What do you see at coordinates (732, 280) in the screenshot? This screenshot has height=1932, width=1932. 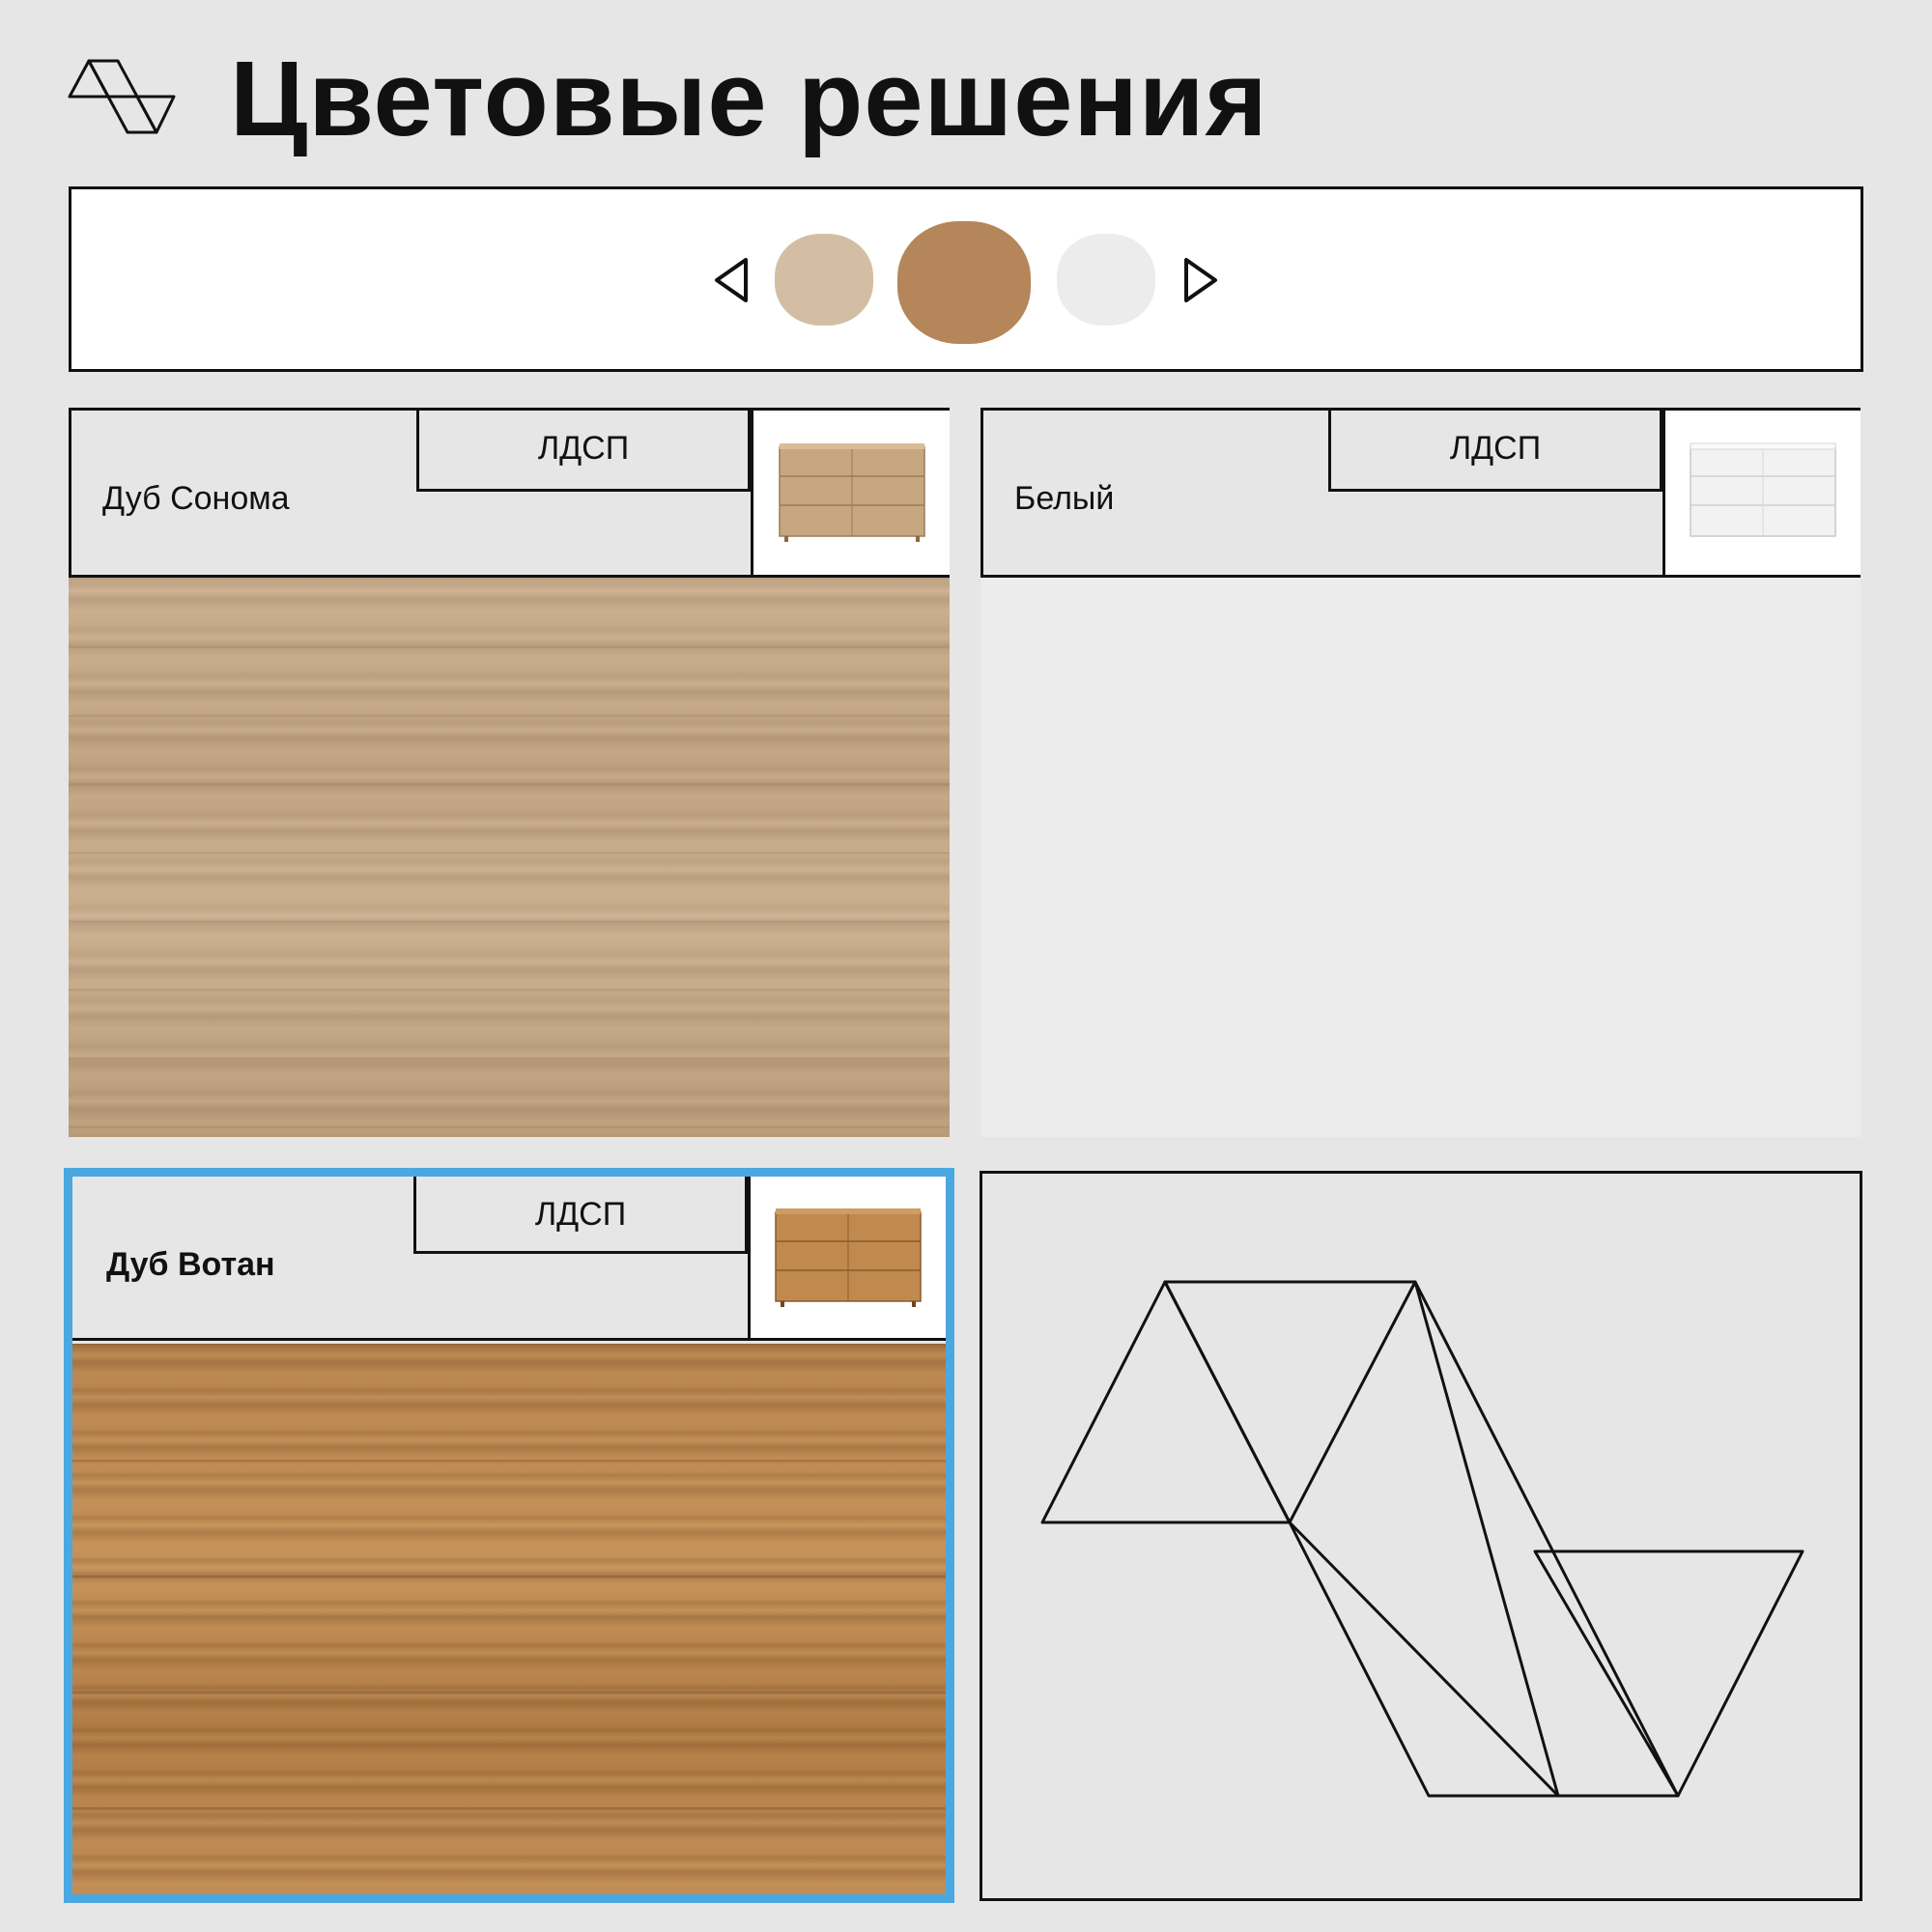 I see `triangle-left-icon` at bounding box center [732, 280].